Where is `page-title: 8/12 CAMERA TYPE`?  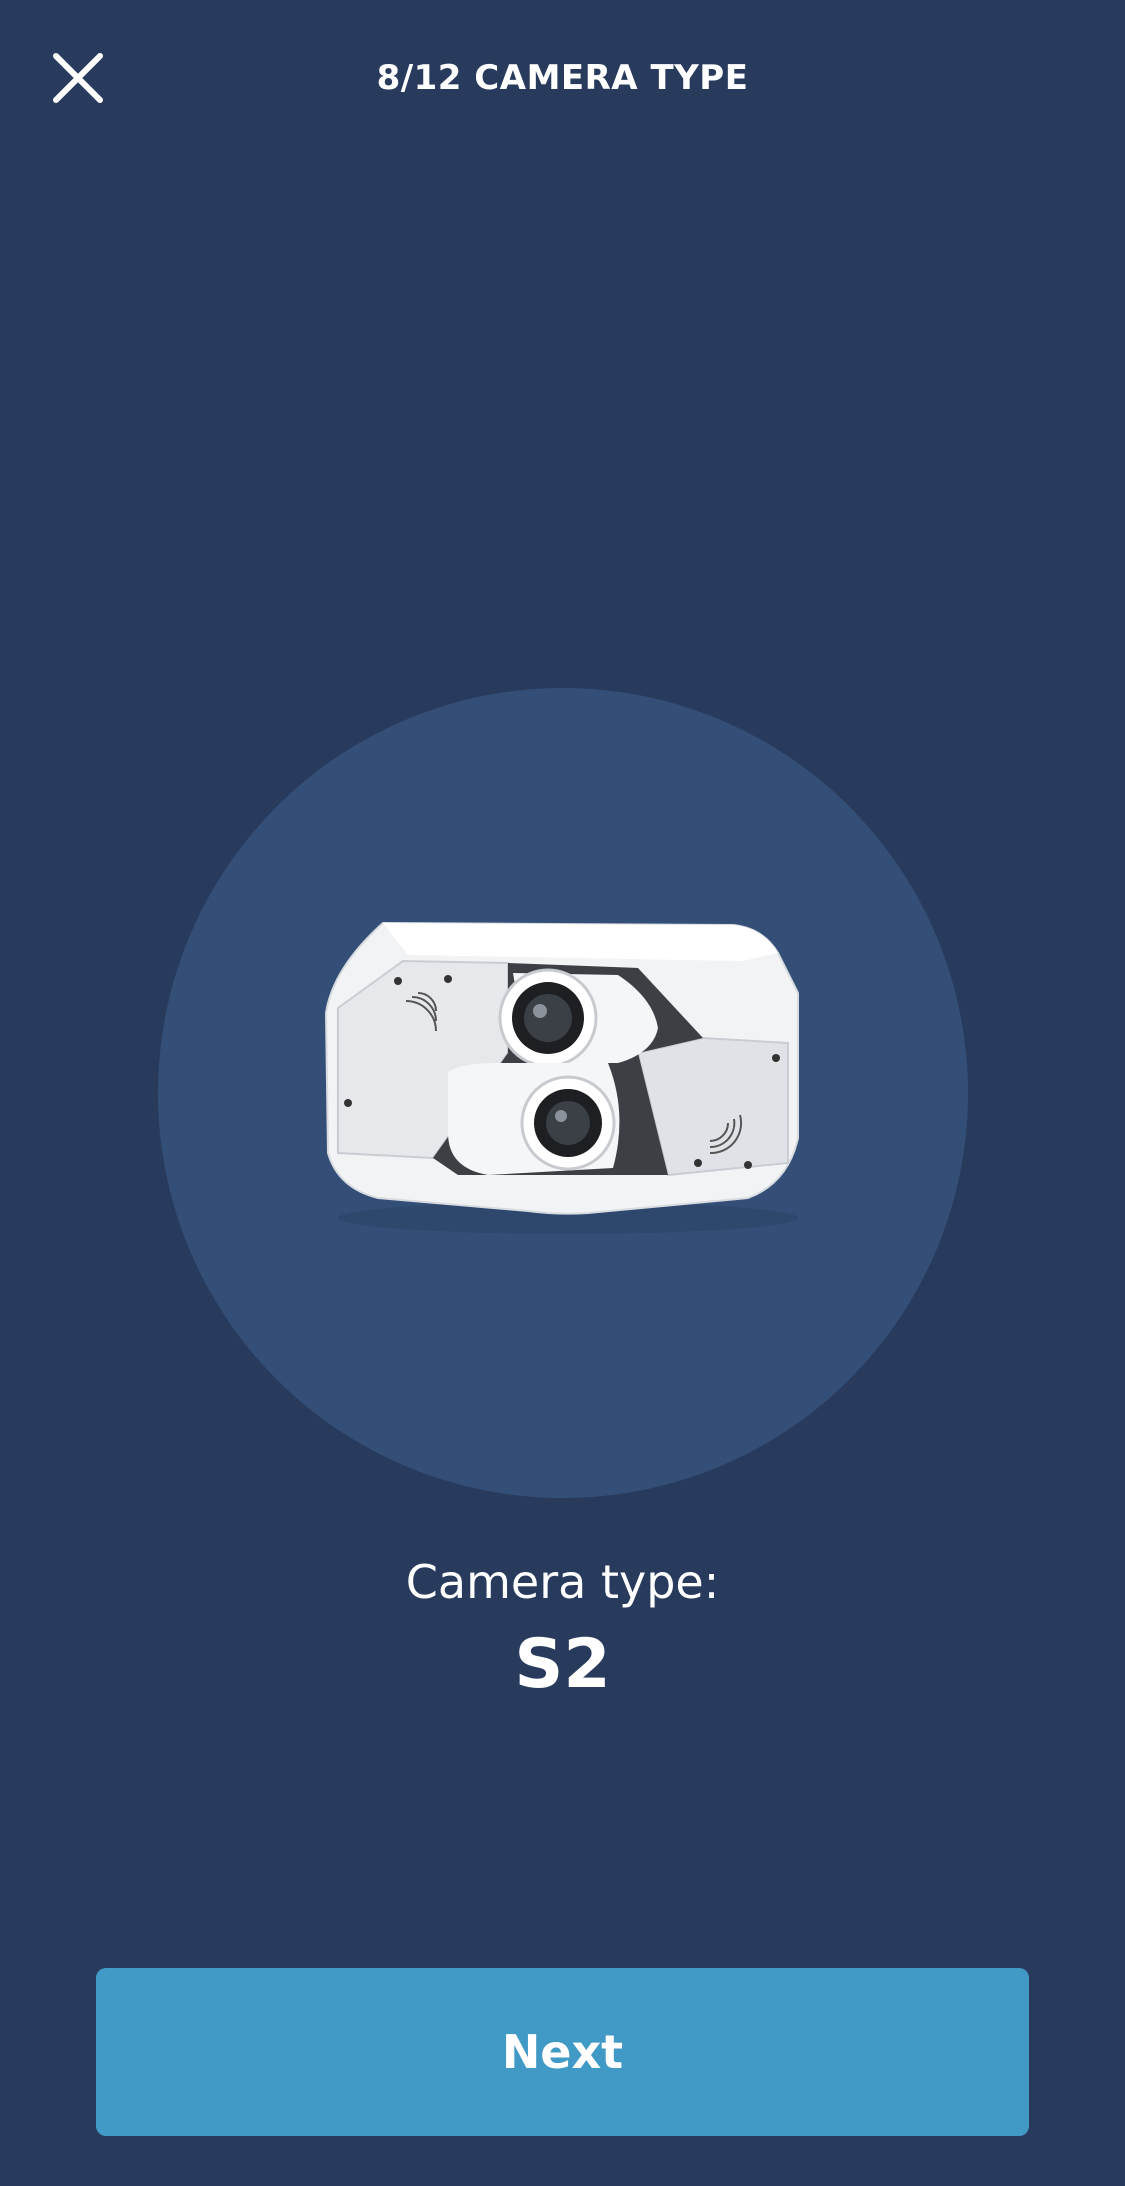
page-title: 8/12 CAMERA TYPE is located at coordinates (562, 78).